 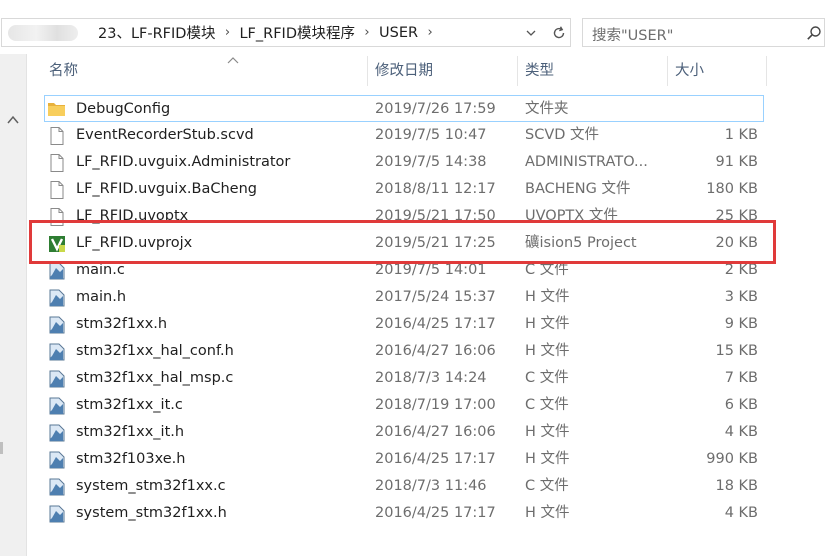 I want to click on file-name: LF_RFID.uvguix.Administrator, so click(x=183, y=162).